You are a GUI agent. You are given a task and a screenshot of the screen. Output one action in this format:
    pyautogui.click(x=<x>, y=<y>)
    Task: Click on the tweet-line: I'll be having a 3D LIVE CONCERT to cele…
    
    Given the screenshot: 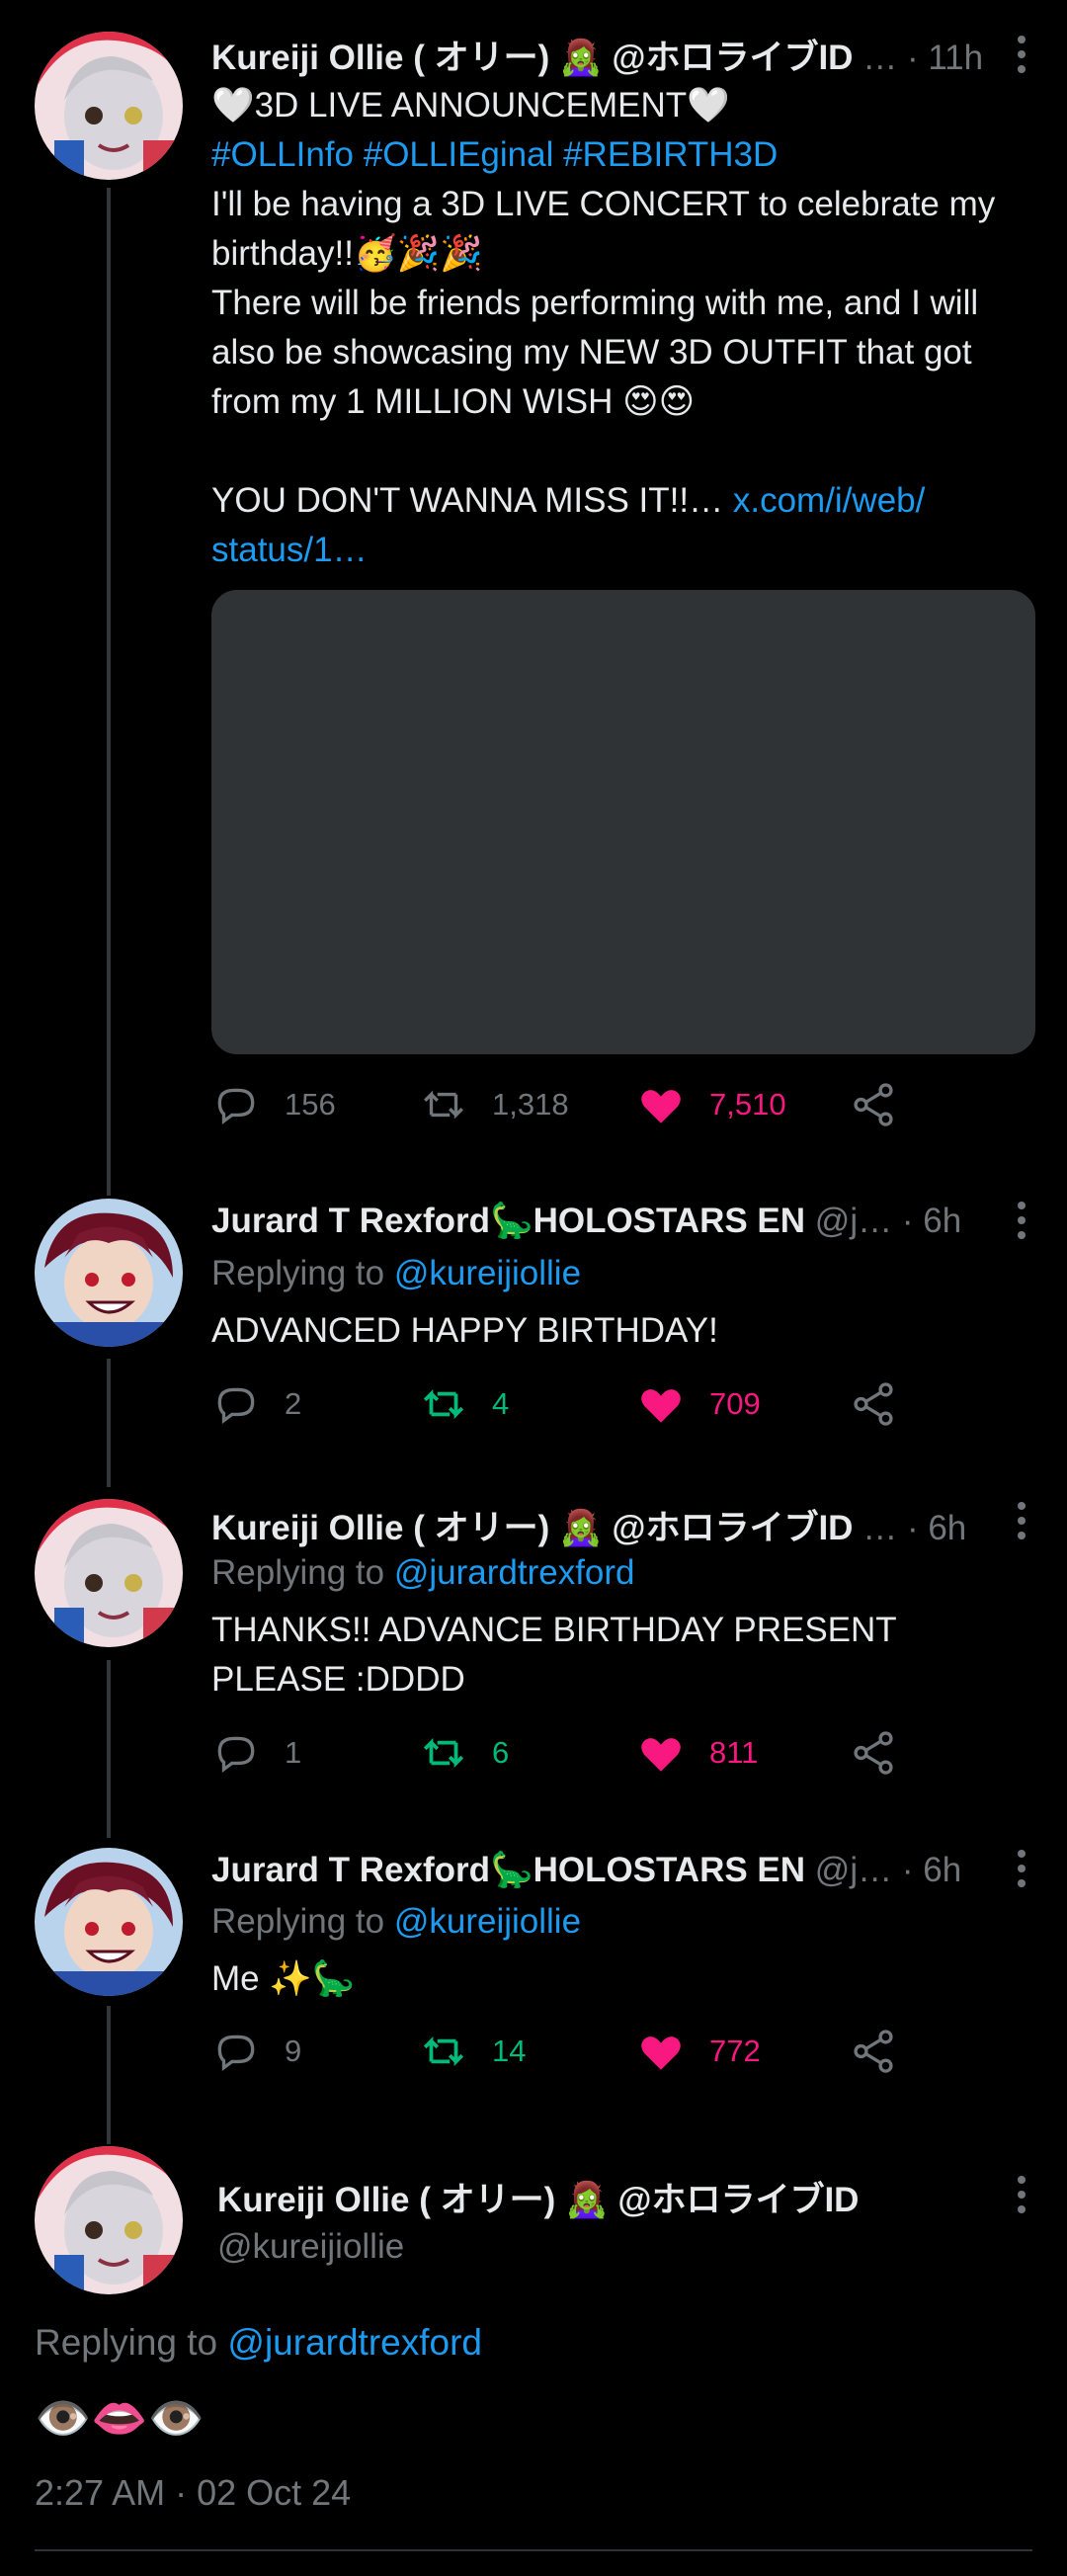 What is the action you would take?
    pyautogui.click(x=603, y=204)
    